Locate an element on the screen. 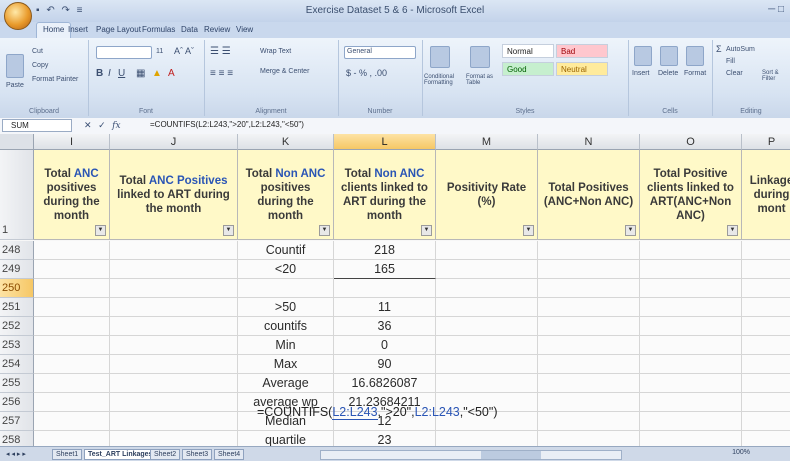 The width and height of the screenshot is (790, 461). wrap-text-button: Wrap Text is located at coordinates (275, 51).